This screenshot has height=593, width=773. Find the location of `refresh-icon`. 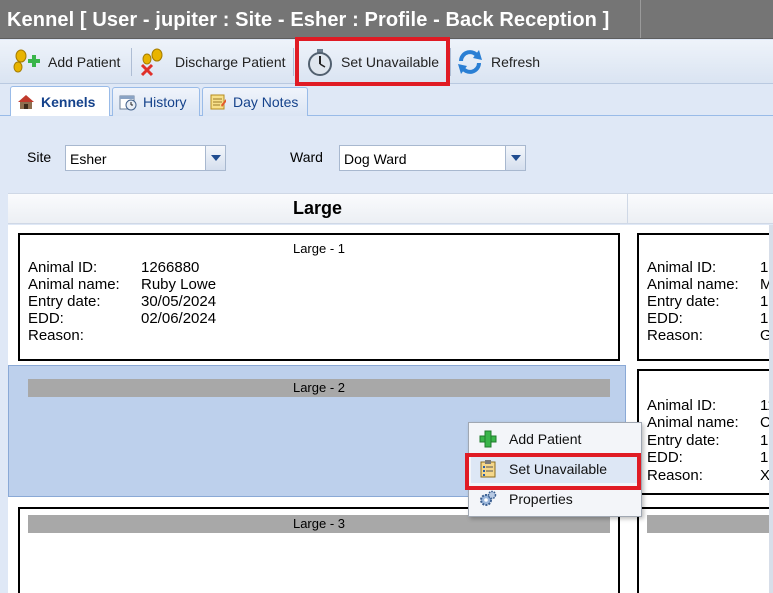

refresh-icon is located at coordinates (470, 62).